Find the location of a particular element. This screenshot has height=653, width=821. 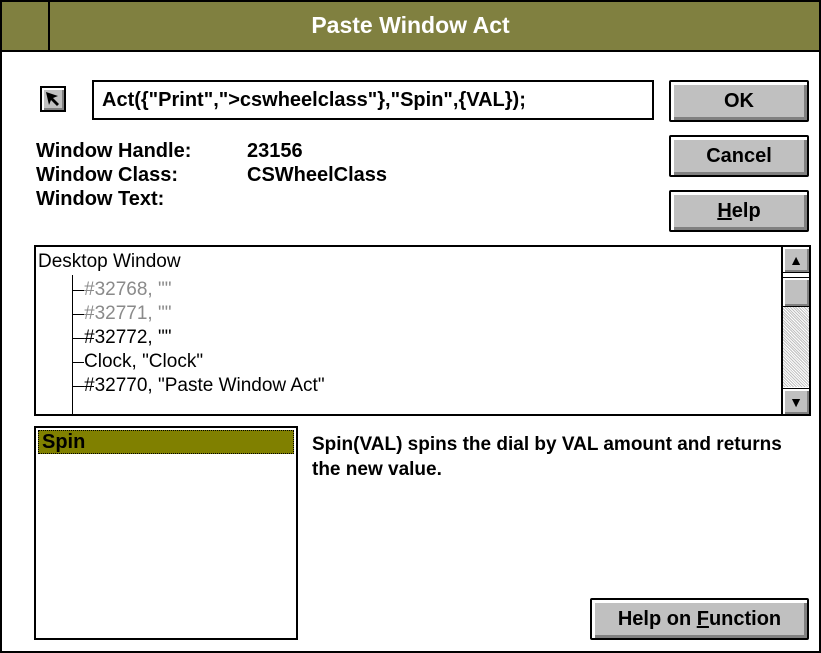

arrow-pointer-icon is located at coordinates (52, 99).